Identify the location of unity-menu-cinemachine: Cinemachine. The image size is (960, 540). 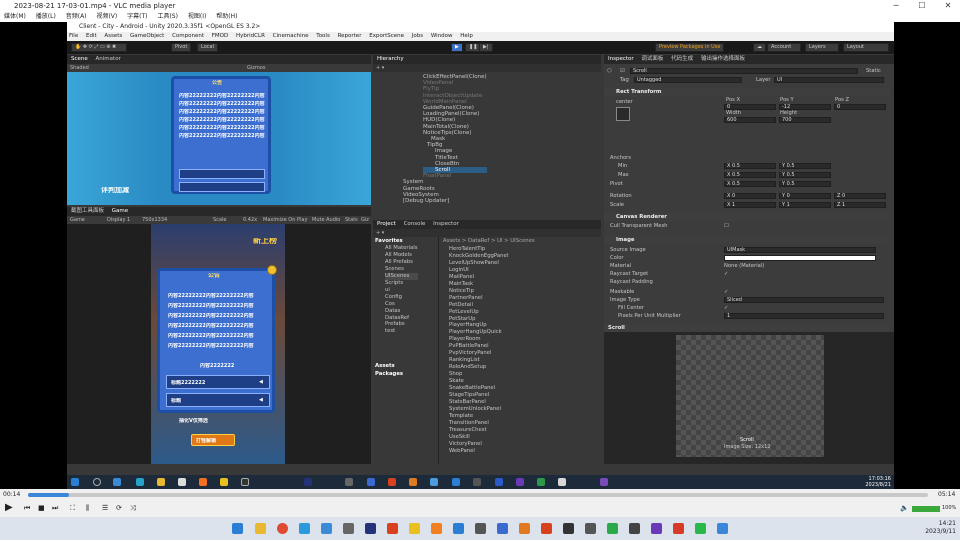
(291, 36).